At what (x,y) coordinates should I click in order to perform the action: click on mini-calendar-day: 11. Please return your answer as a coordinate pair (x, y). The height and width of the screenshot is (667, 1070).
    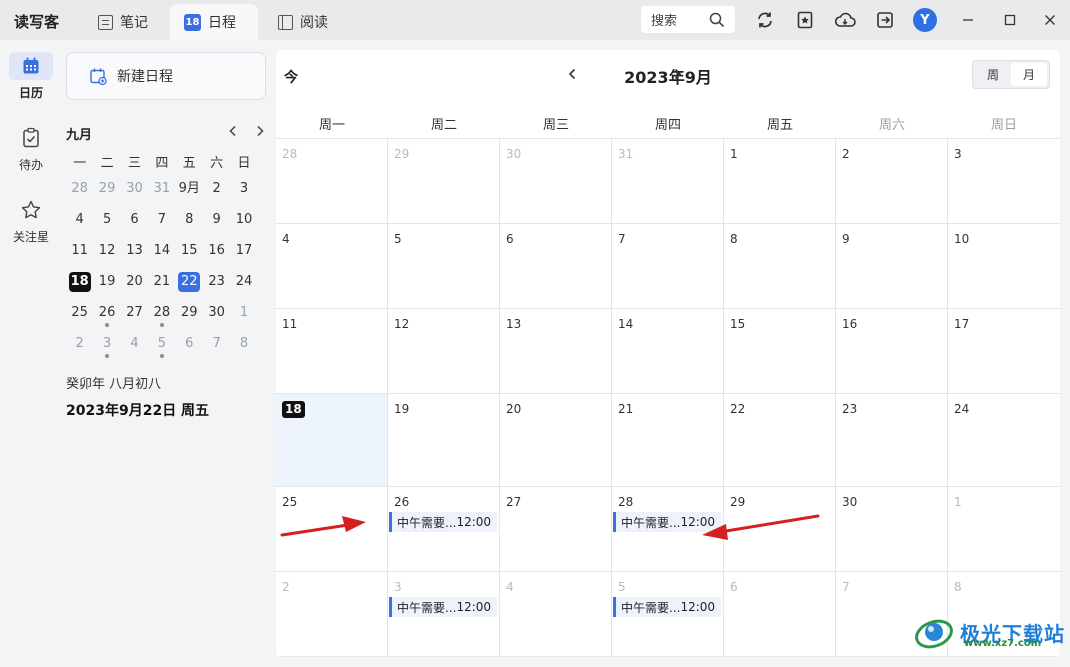
    Looking at the image, I should click on (79, 250).